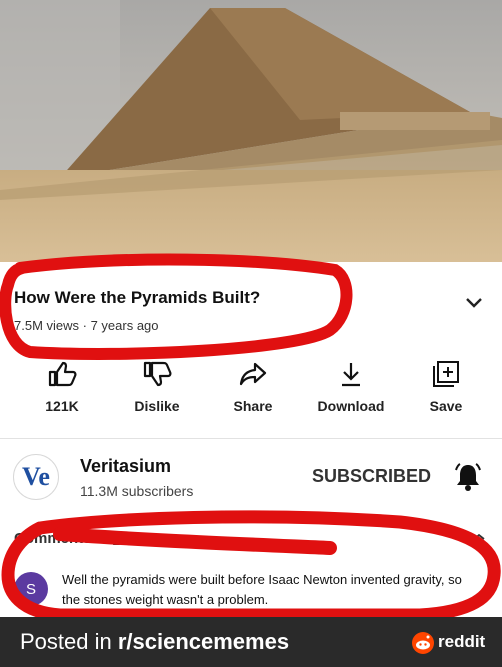  Describe the element at coordinates (351, 375) in the screenshot. I see `download-icon` at that location.